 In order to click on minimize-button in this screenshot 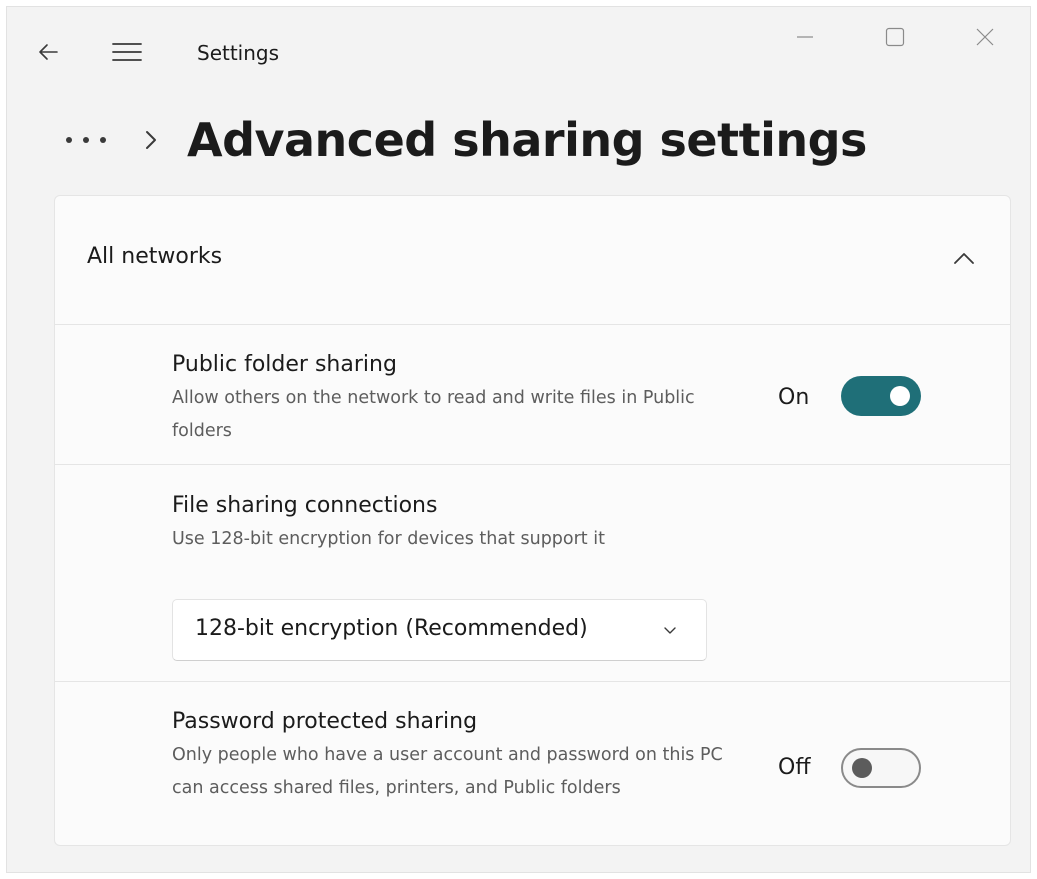, I will do `click(805, 37)`.